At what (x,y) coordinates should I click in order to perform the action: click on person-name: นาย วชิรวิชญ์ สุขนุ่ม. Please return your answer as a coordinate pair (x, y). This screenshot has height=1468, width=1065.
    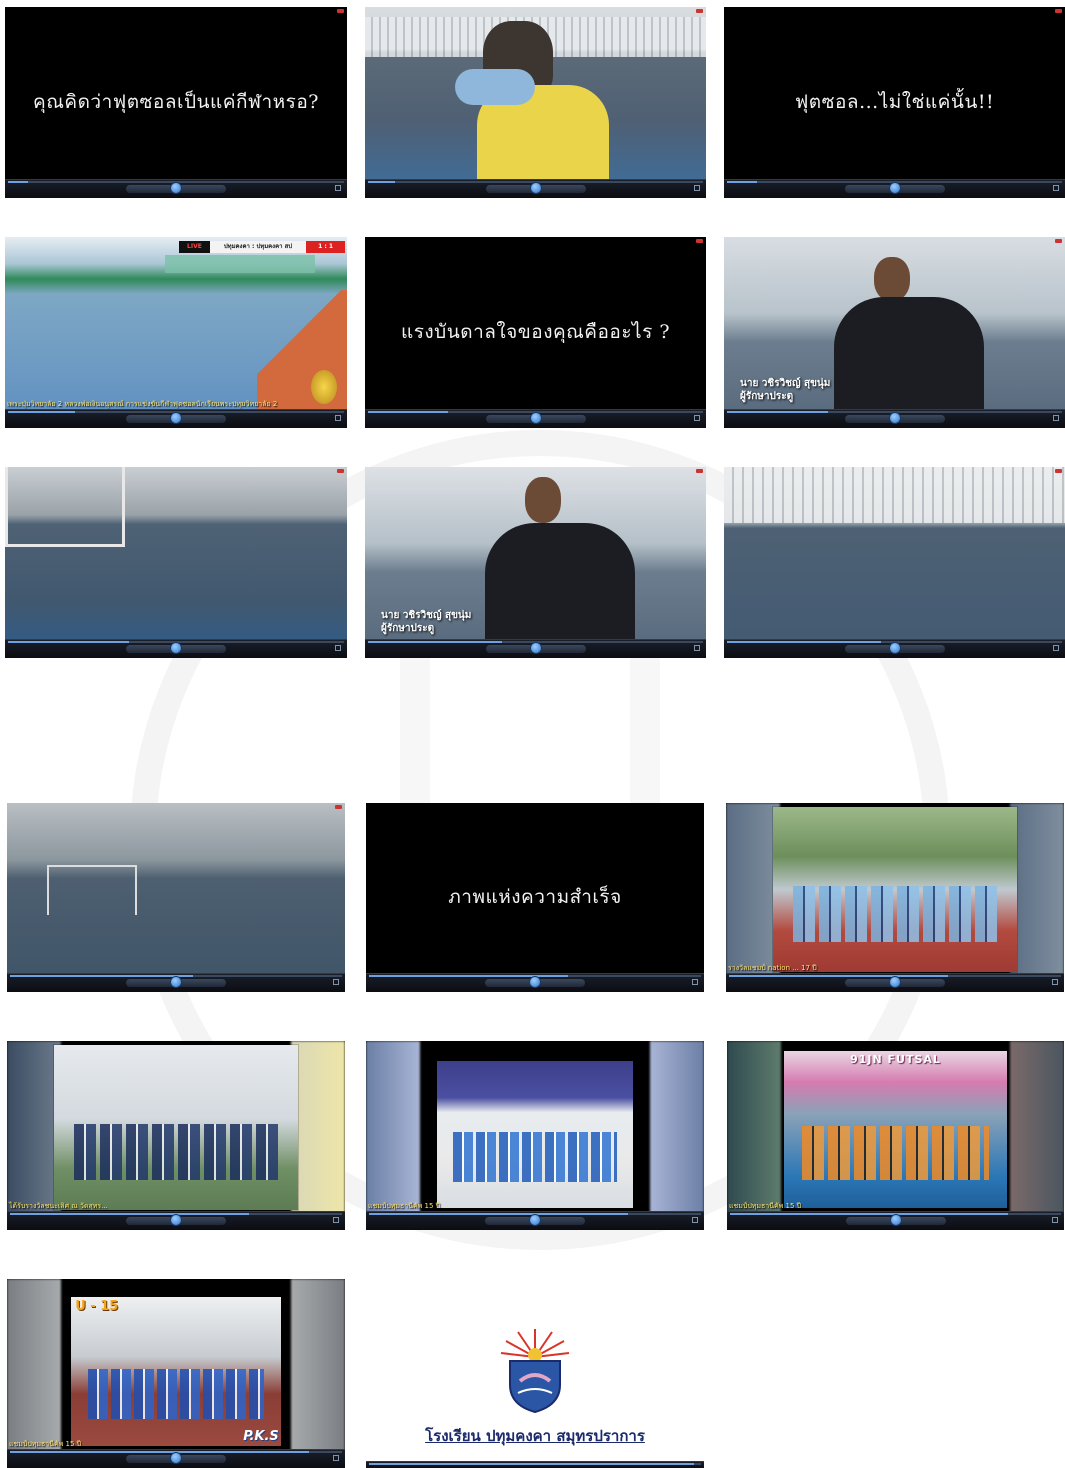
    Looking at the image, I should click on (426, 615).